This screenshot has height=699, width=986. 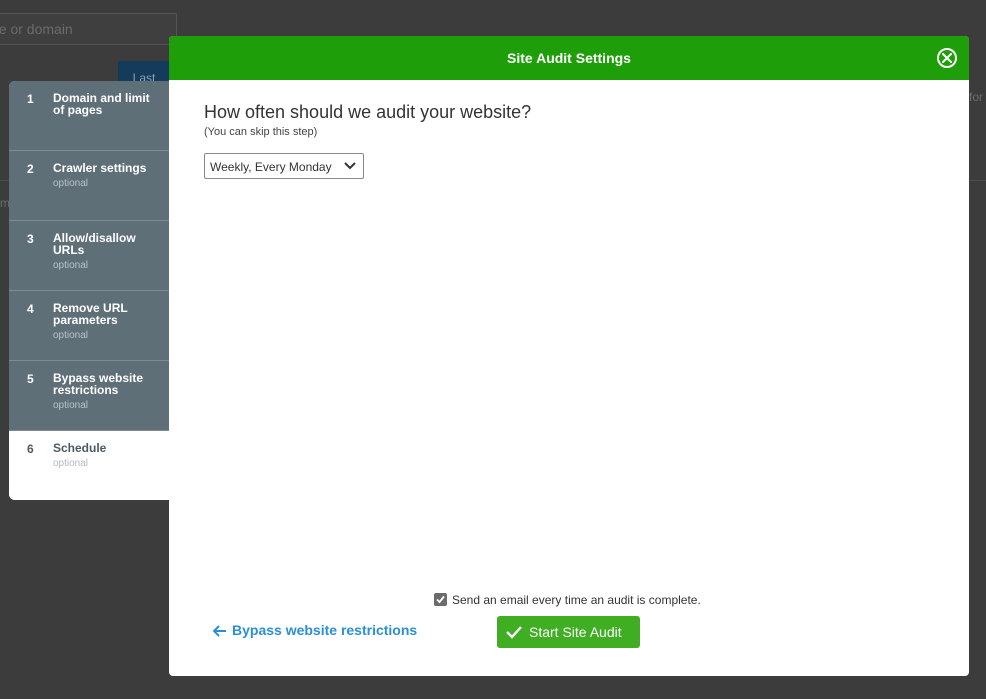 I want to click on back-link-bypass-restrictions: Bypass website restrictions, so click(x=315, y=630).